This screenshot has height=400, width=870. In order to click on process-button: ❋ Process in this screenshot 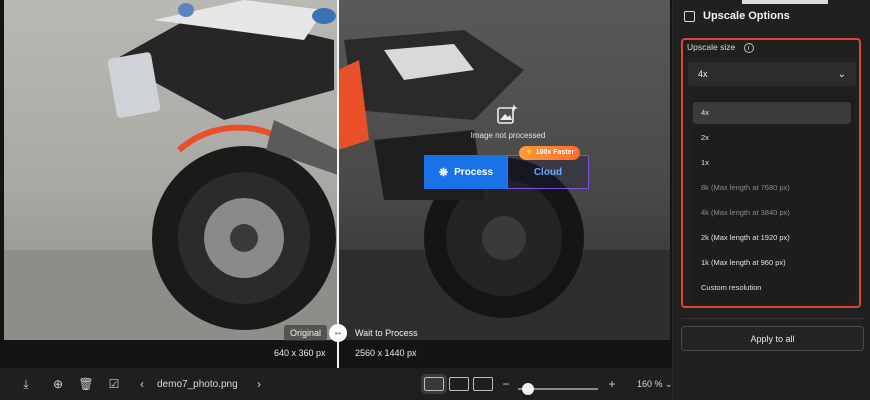, I will do `click(466, 172)`.